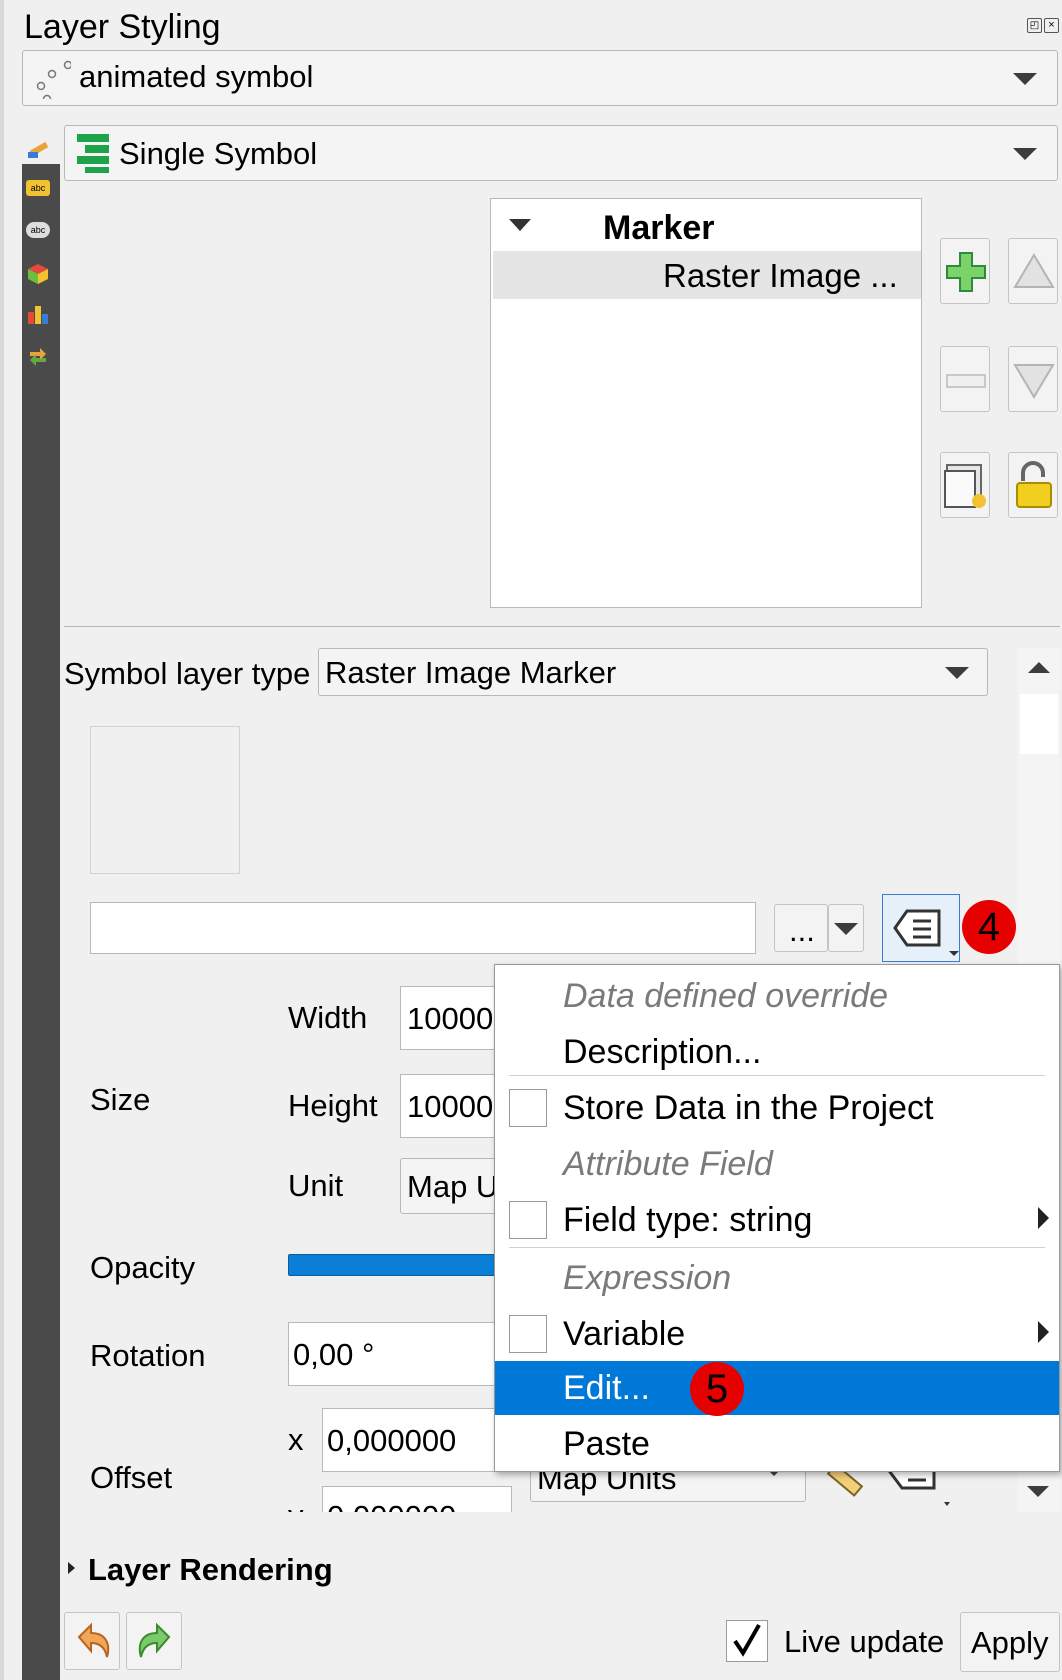  I want to click on redo-icon, so click(154, 1640).